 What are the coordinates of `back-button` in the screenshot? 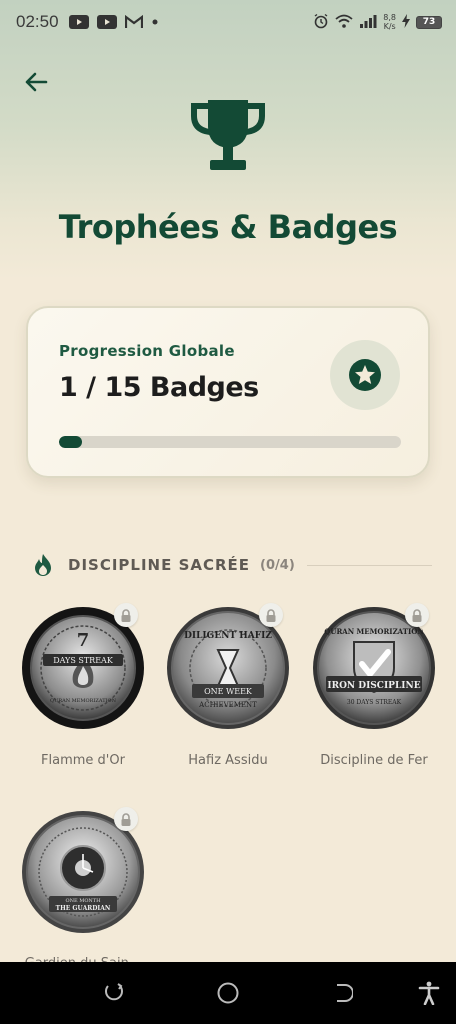 It's located at (36, 82).